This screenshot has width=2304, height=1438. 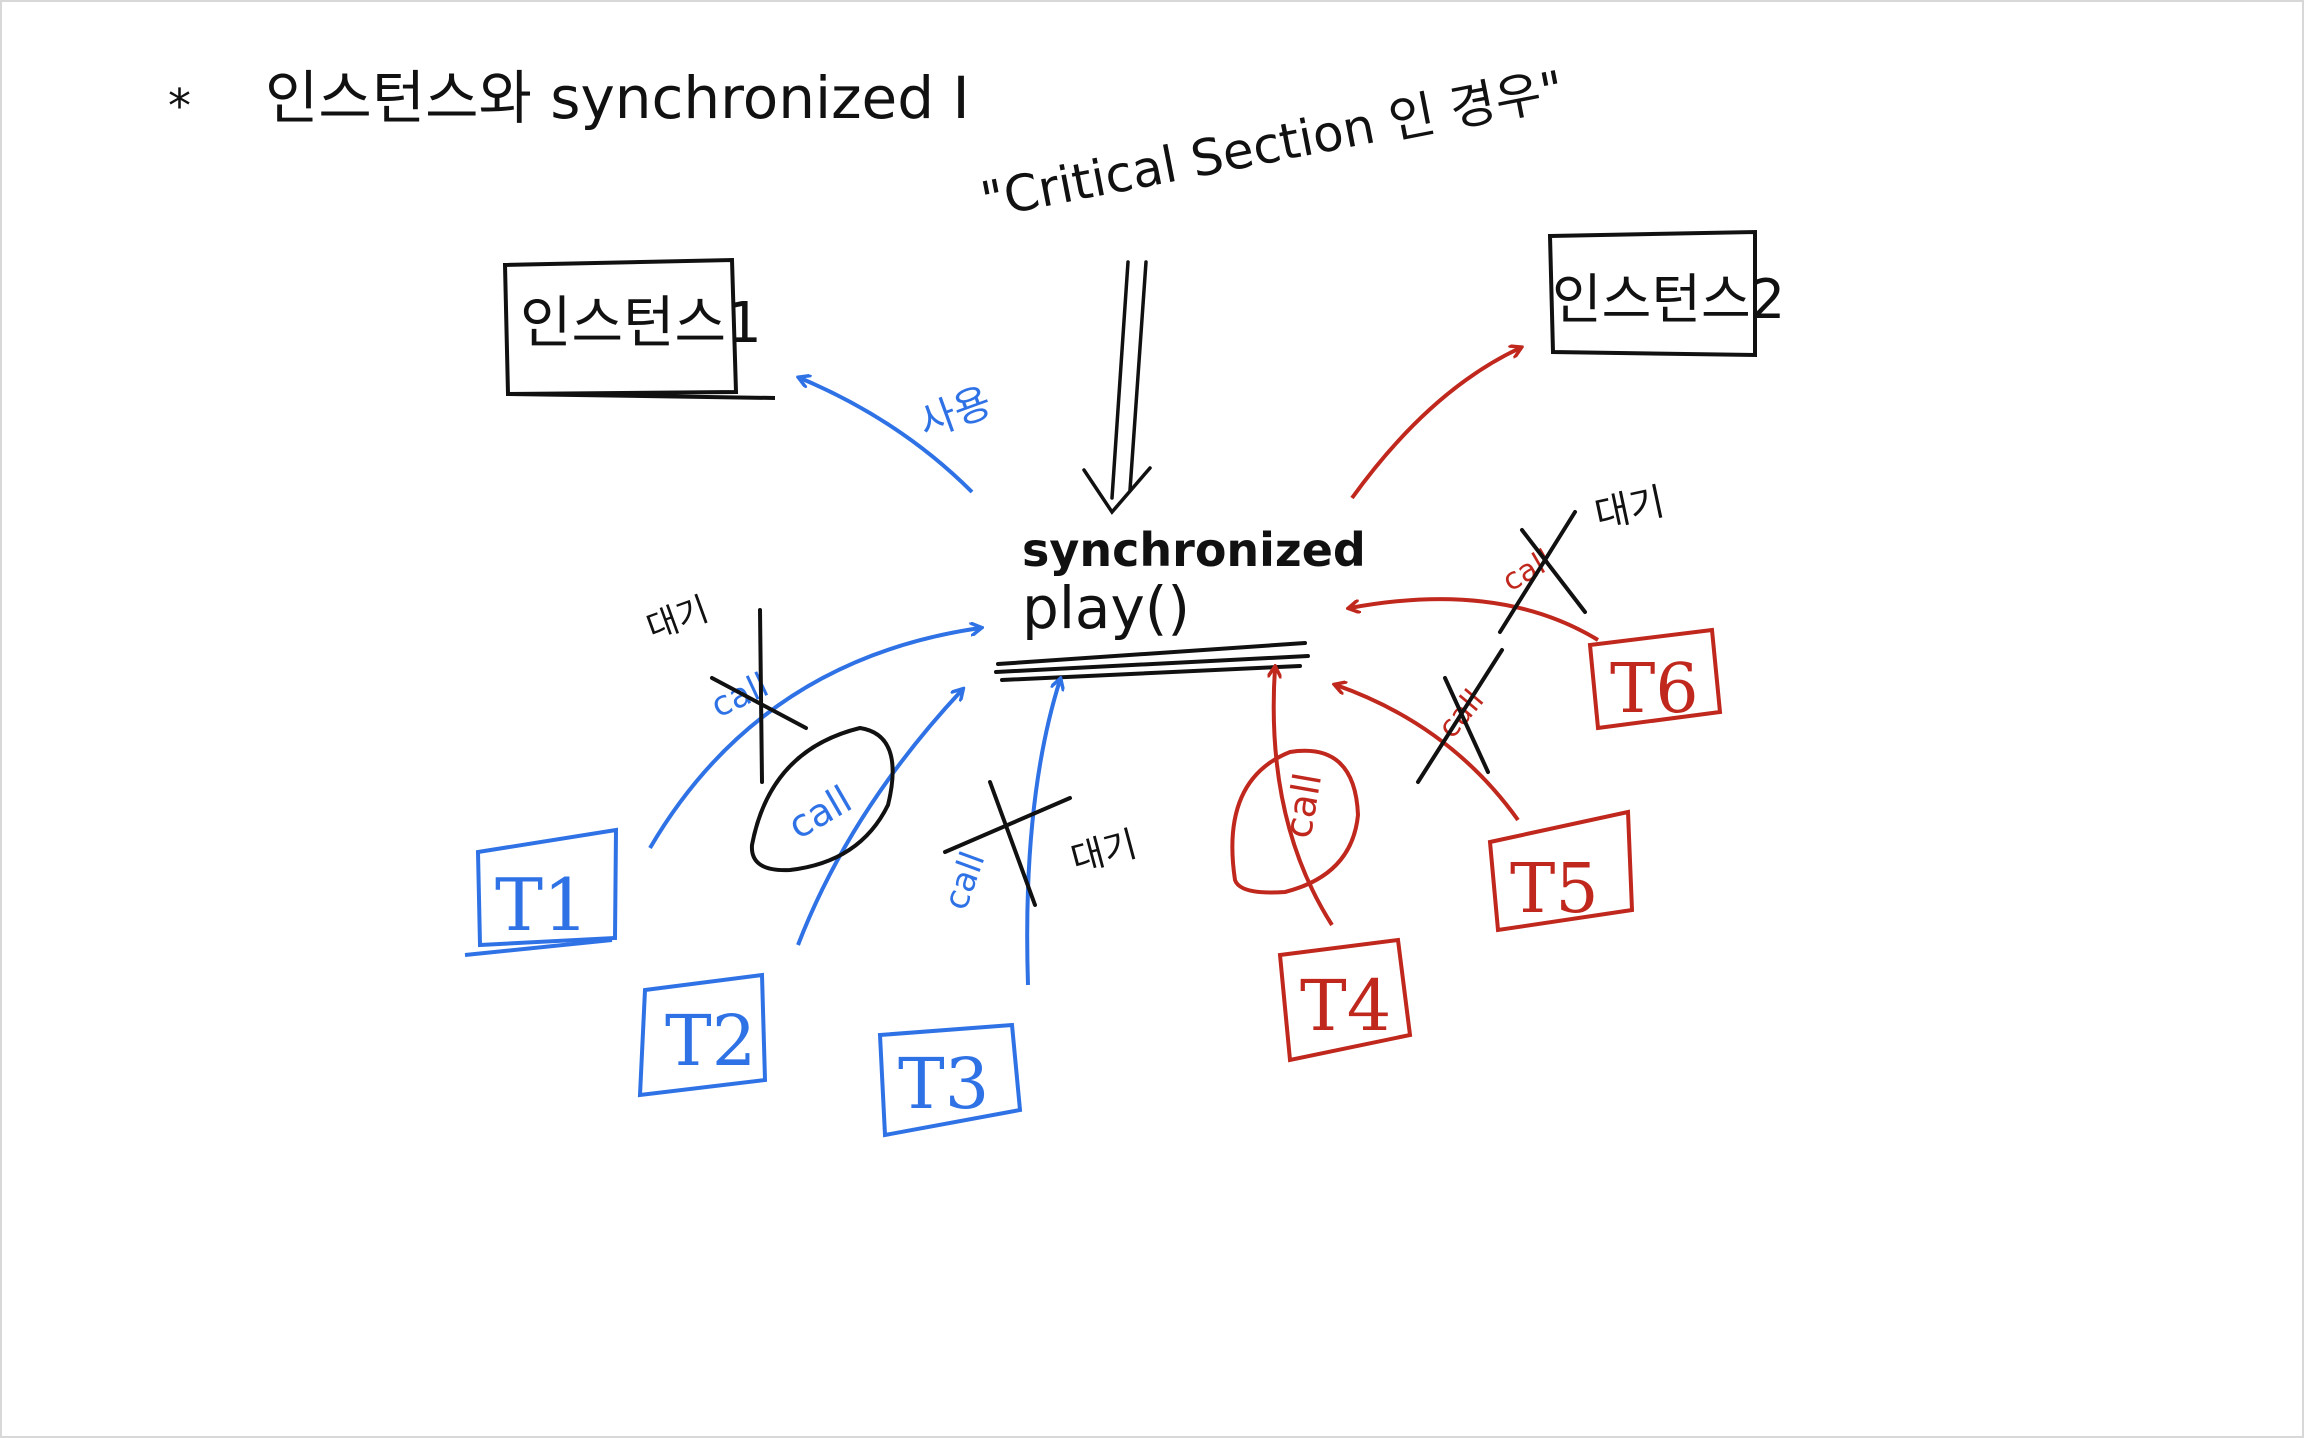 I want to click on thread-t6: T6, so click(x=1655, y=679).